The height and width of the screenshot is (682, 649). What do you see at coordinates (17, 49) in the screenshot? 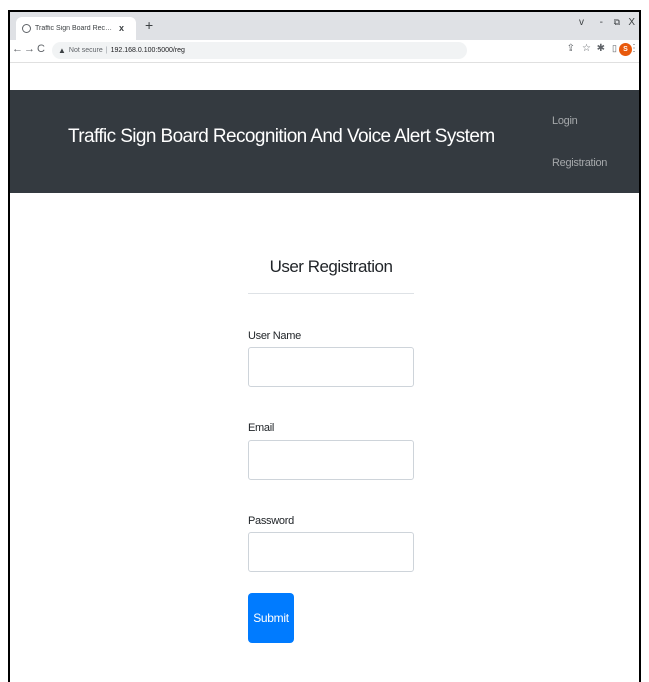
I see `back-icon: ←` at bounding box center [17, 49].